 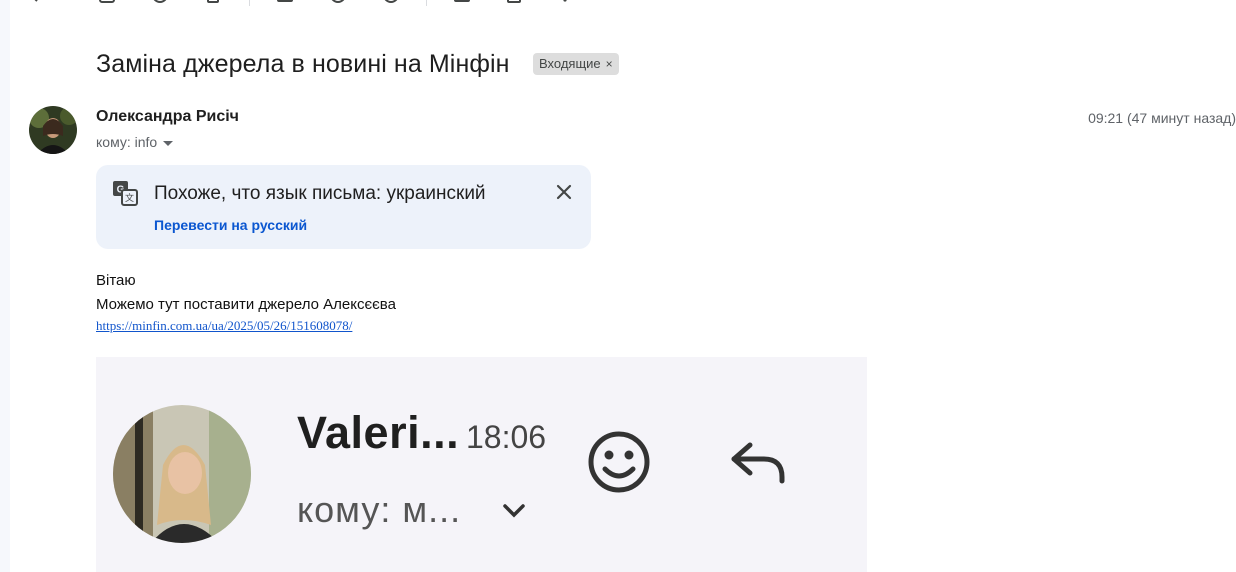 I want to click on sender-name: Олександра Рисіч, so click(x=167, y=117).